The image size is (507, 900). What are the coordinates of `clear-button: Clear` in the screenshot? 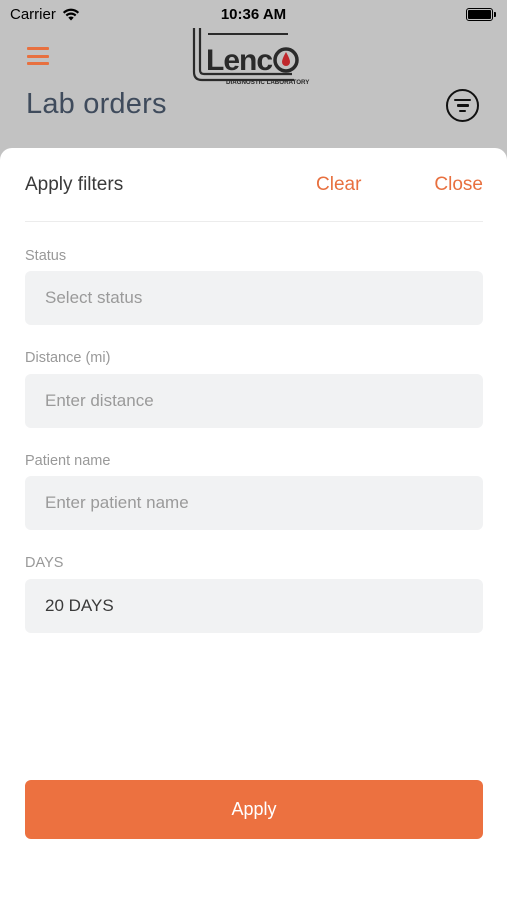 It's located at (338, 185).